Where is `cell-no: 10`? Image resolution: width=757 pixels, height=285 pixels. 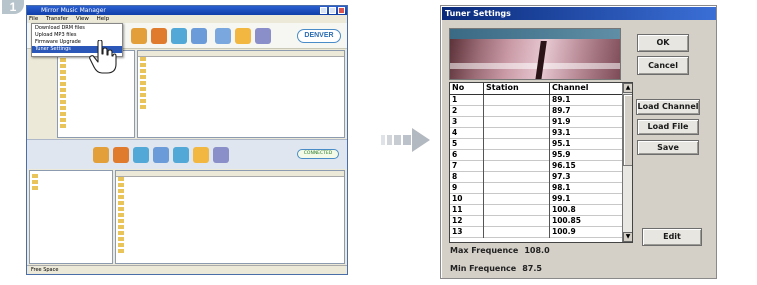 cell-no: 10 is located at coordinates (467, 199).